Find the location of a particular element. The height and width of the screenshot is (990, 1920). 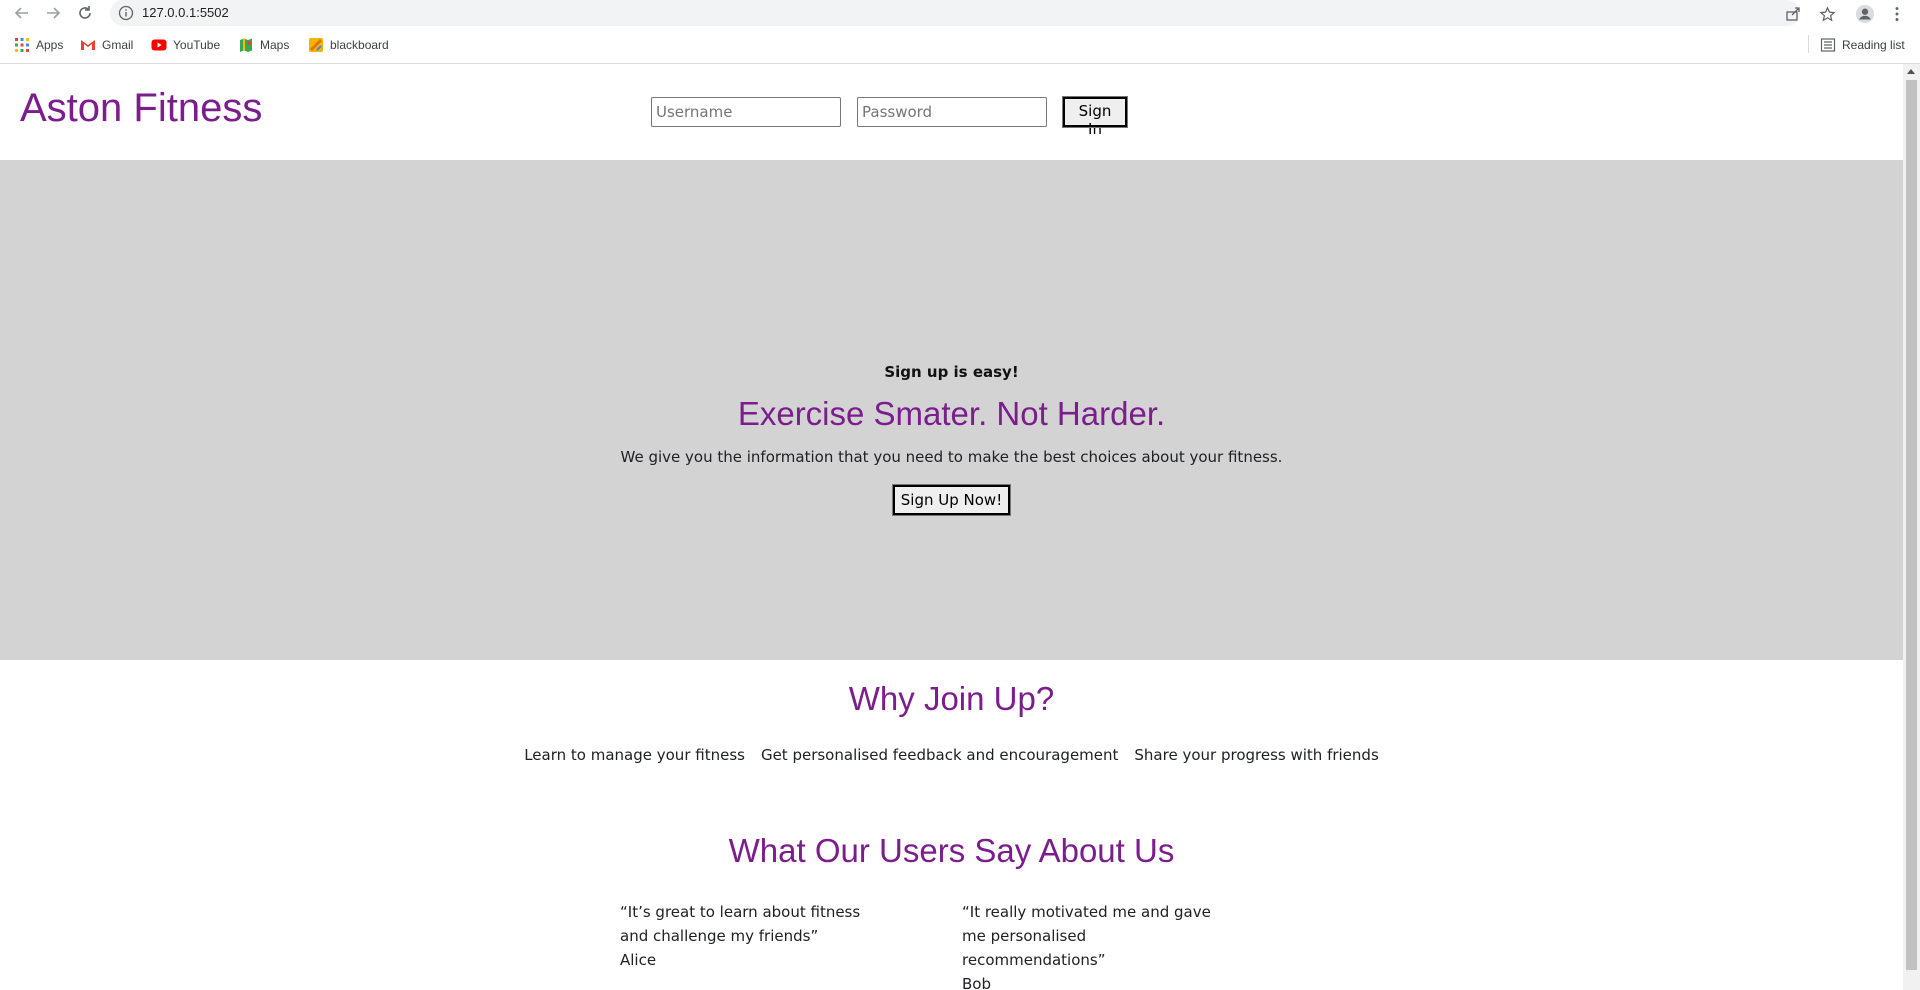

page-scrollbar is located at coordinates (1911, 527).